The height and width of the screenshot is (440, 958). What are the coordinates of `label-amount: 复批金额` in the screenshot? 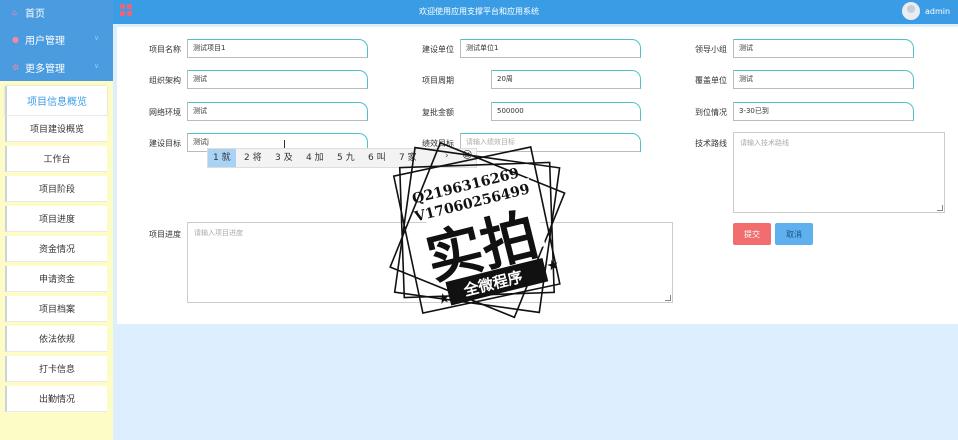 It's located at (438, 112).